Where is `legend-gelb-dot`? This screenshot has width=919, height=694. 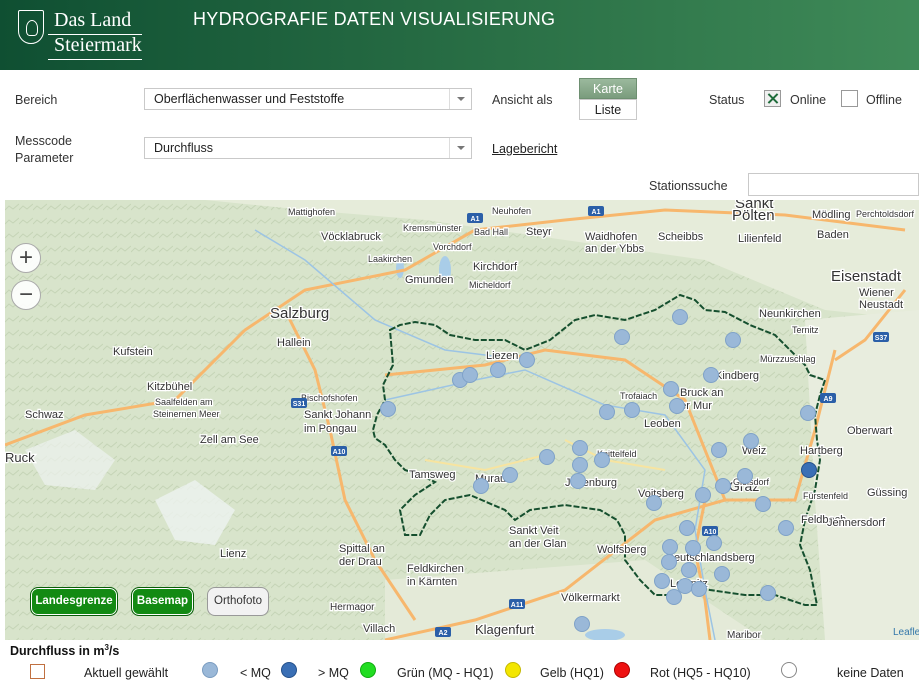 legend-gelb-dot is located at coordinates (513, 670).